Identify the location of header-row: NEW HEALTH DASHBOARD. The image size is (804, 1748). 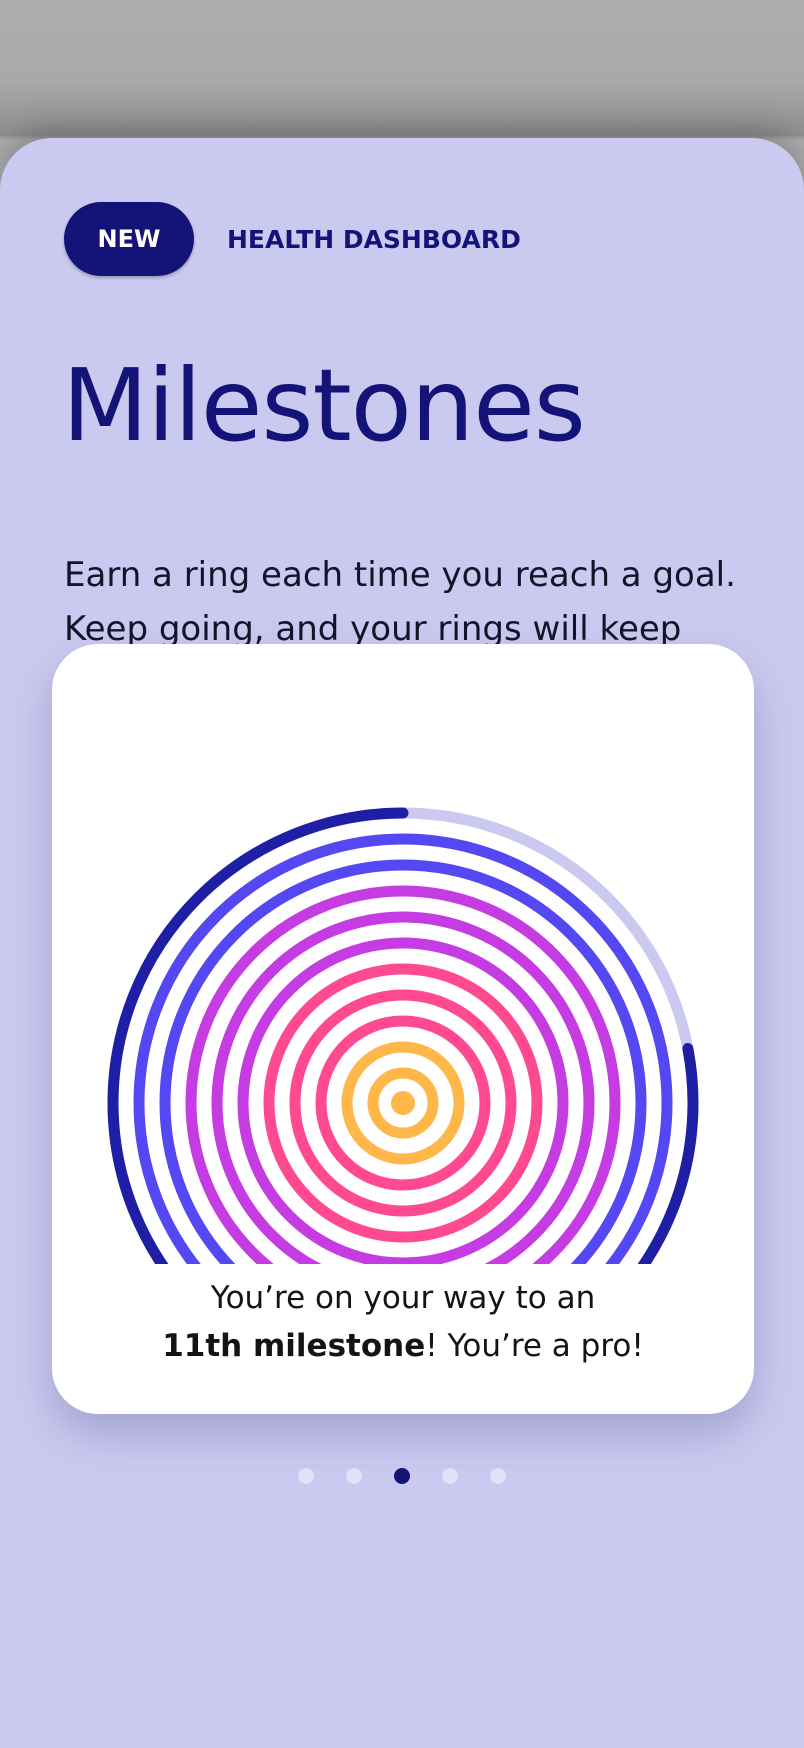
(292, 239).